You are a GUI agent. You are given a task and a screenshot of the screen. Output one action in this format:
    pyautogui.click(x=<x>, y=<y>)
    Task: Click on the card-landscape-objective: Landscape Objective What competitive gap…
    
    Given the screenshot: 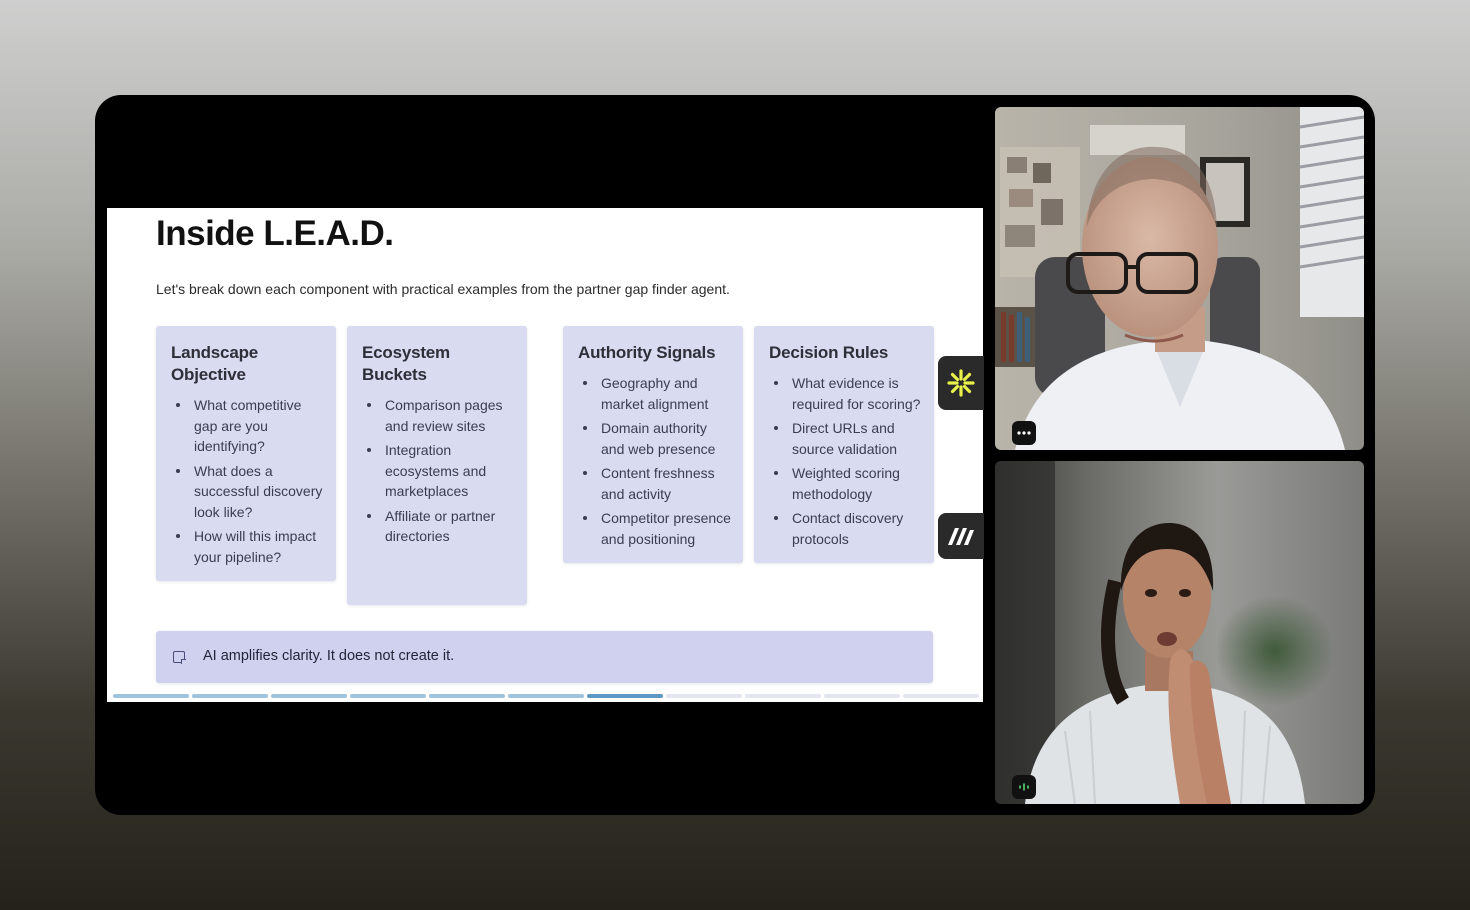 What is the action you would take?
    pyautogui.click(x=246, y=453)
    